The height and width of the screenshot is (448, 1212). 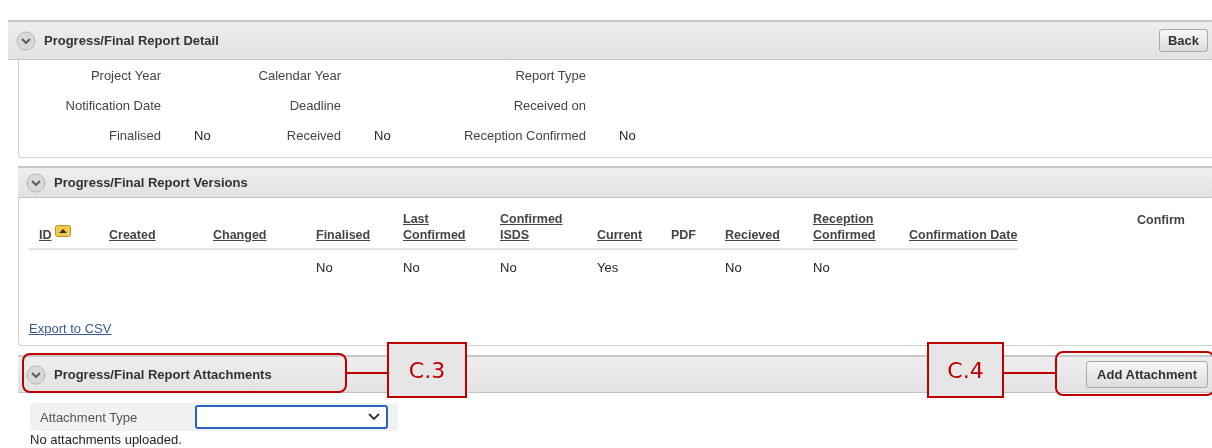 I want to click on column-header: Confirmation Date, so click(x=963, y=235).